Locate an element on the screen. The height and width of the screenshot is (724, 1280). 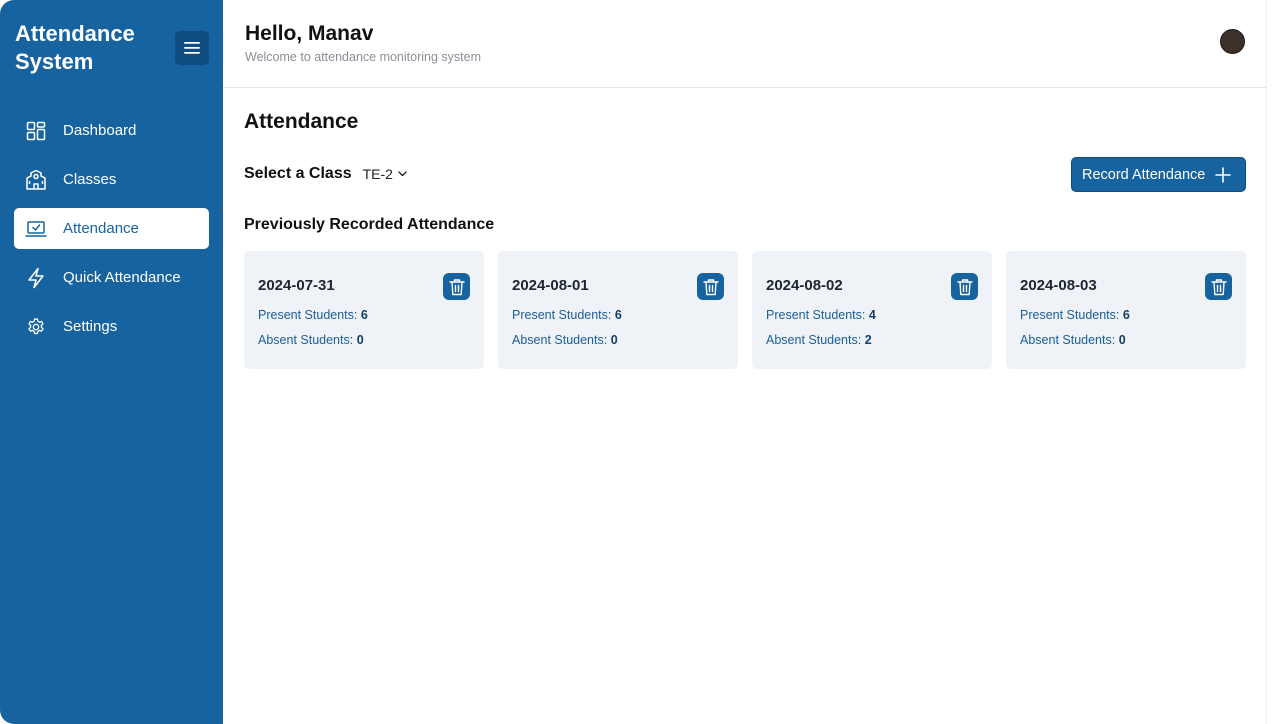
class-select-row: Select a Class TE-2 is located at coordinates (325, 174).